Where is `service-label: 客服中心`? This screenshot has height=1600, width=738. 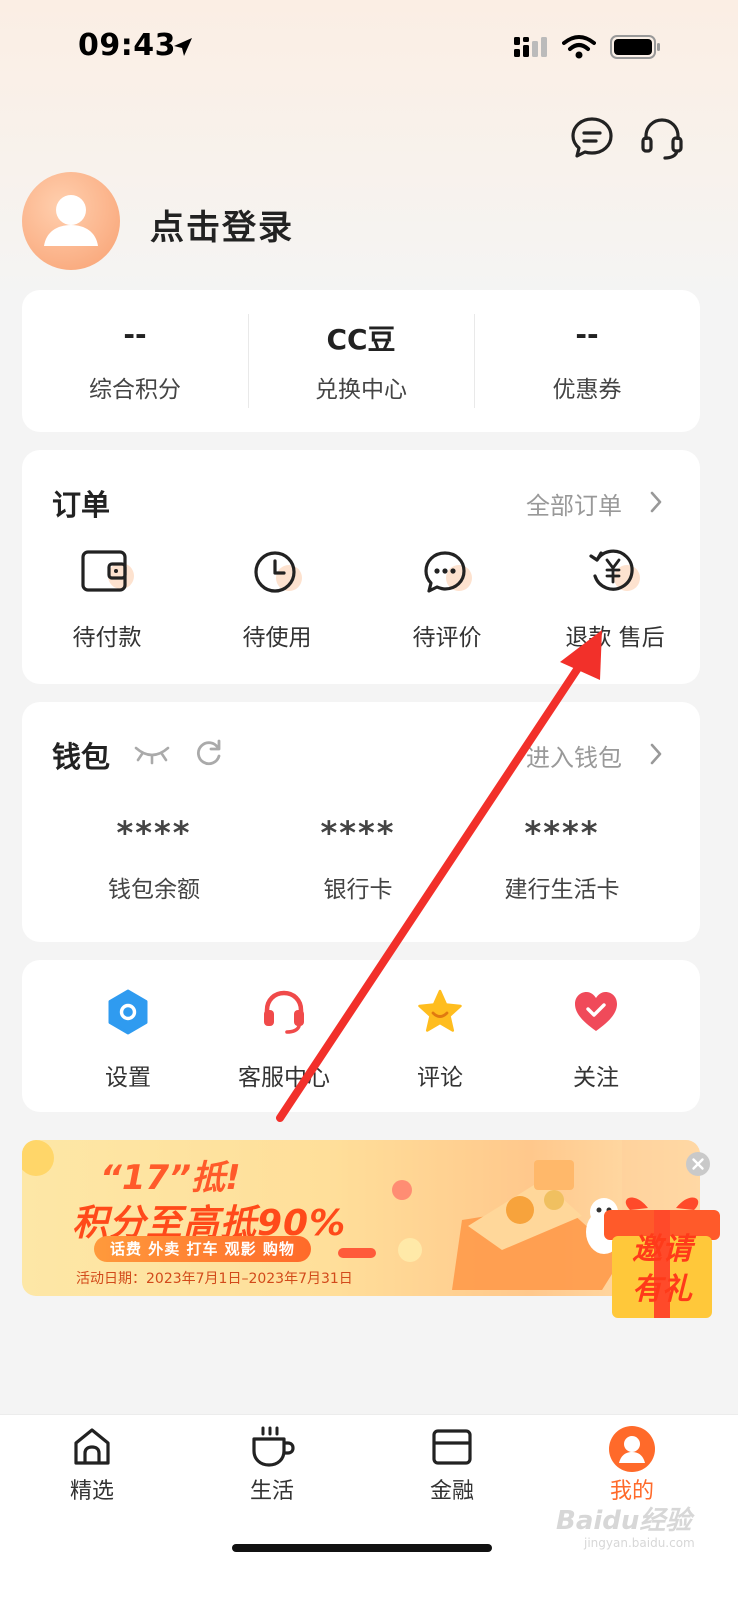 service-label: 客服中心 is located at coordinates (284, 1078).